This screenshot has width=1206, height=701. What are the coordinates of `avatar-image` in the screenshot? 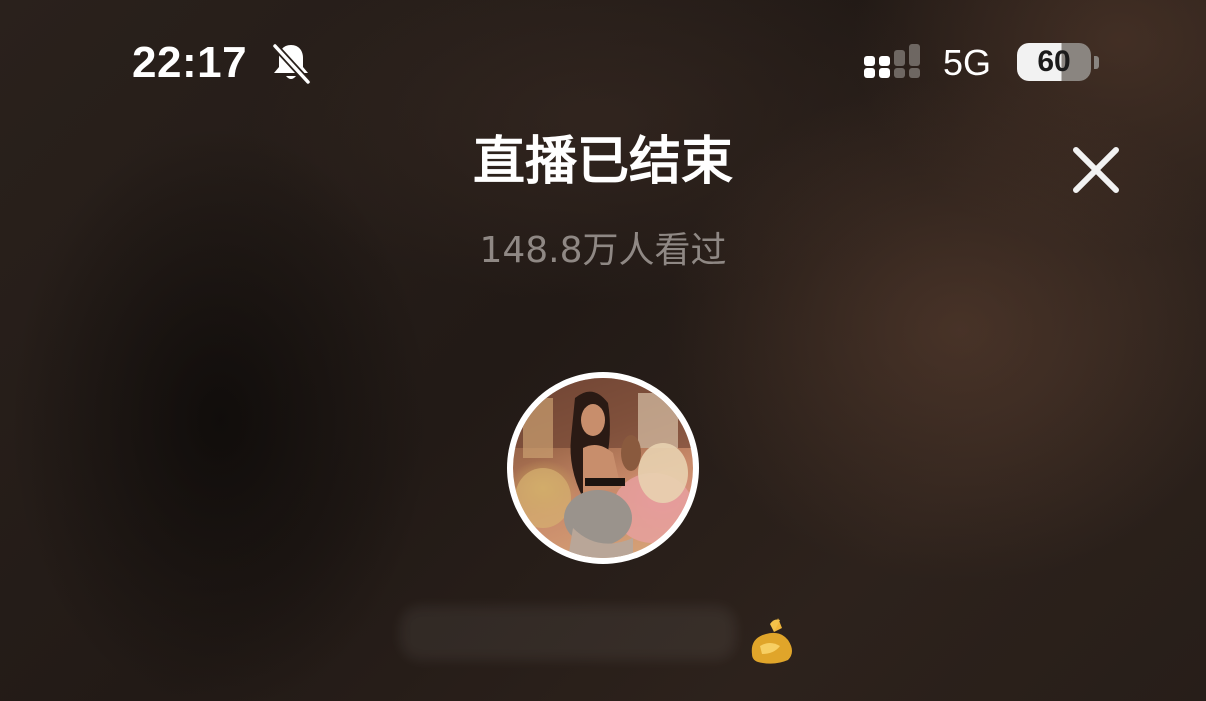 It's located at (603, 468).